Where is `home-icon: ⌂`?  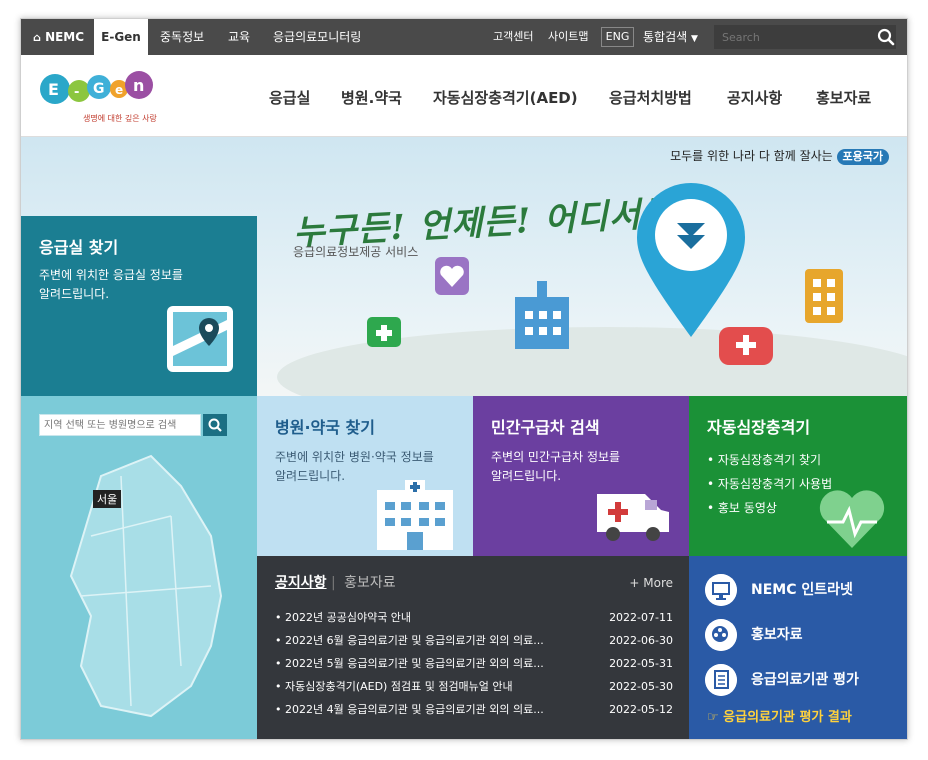 home-icon: ⌂ is located at coordinates (37, 37).